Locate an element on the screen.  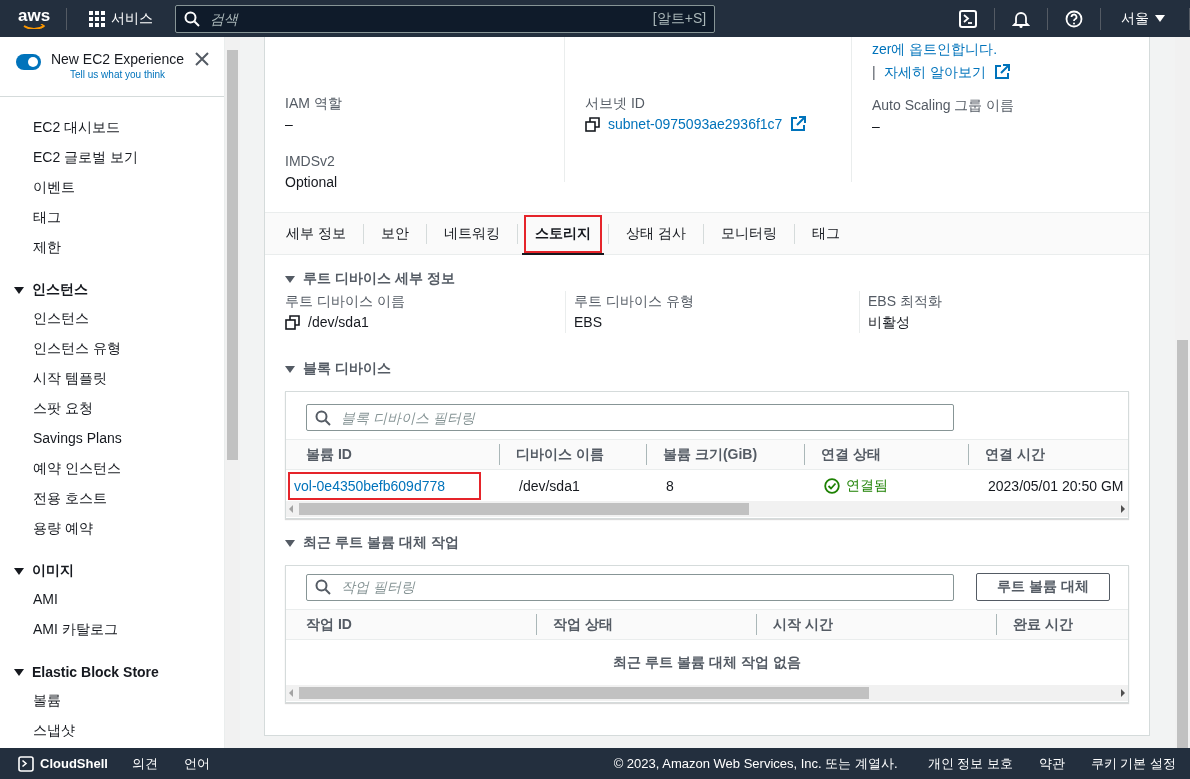
column-header: 작업 ID is located at coordinates (411, 624).